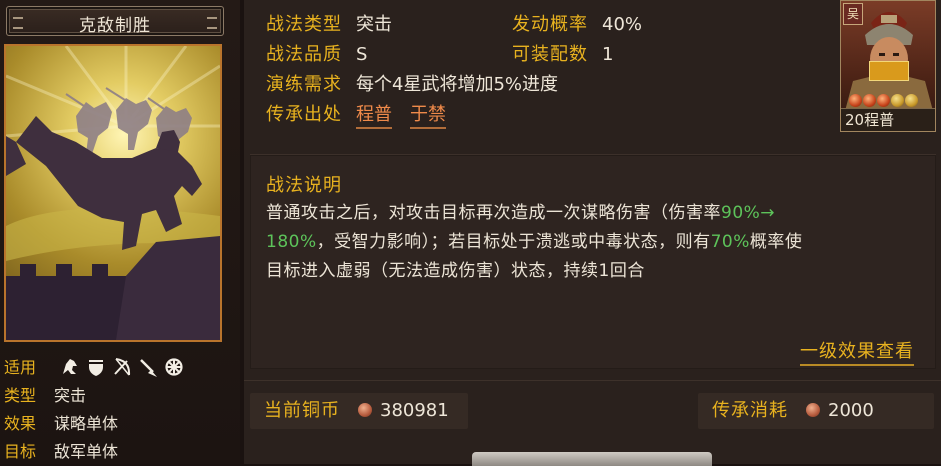  Describe the element at coordinates (428, 116) in the screenshot. I see `inherit-source-link: 于禁` at that location.